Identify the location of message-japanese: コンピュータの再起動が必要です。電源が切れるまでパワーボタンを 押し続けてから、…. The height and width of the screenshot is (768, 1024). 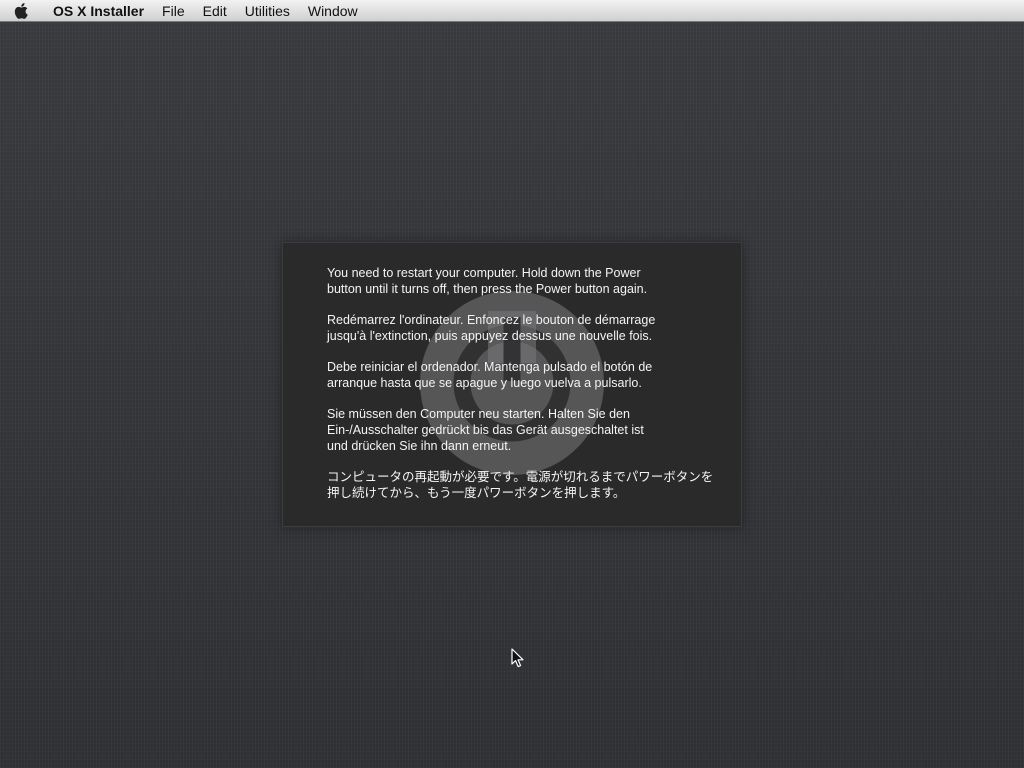
(520, 485).